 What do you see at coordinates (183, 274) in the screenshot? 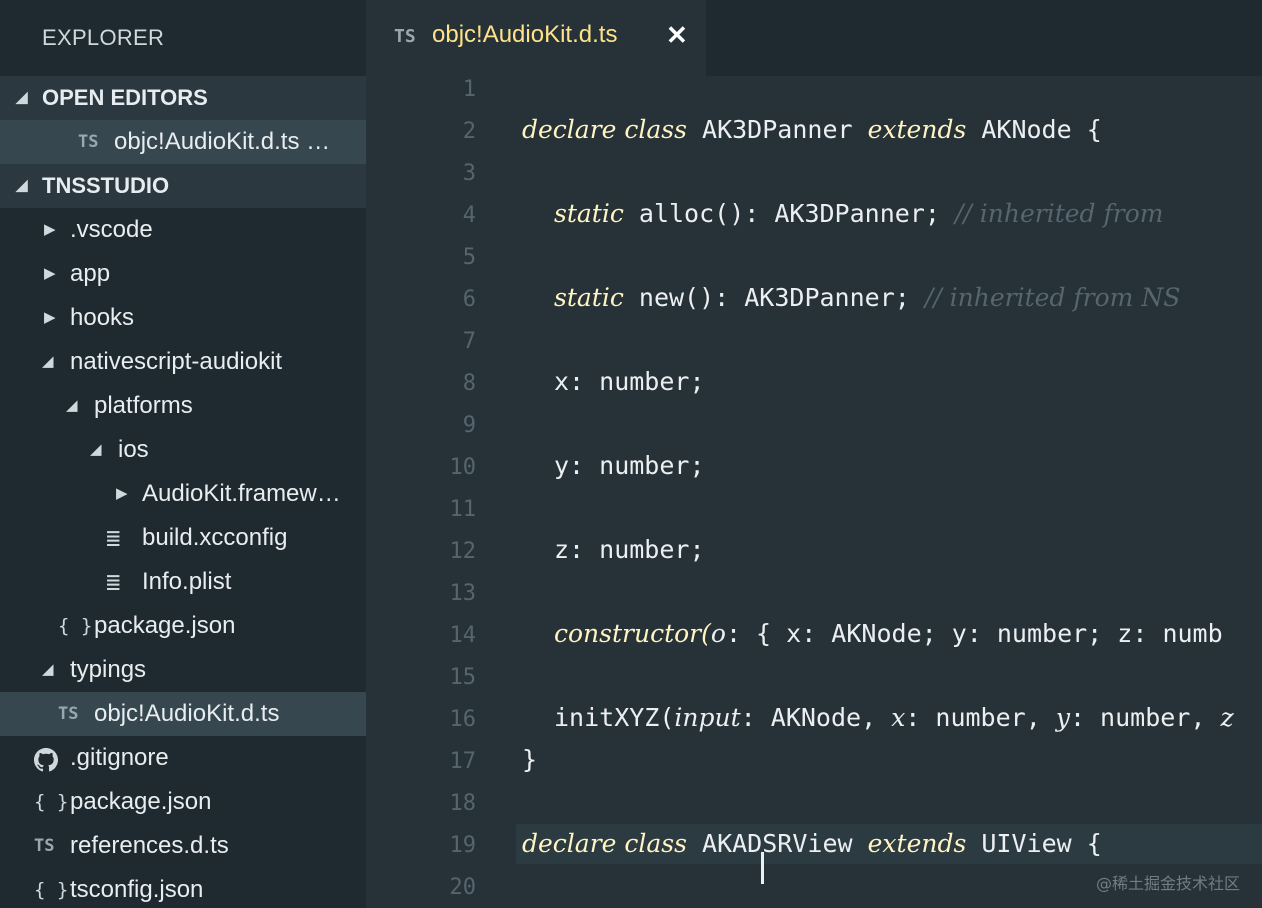
I see `tree-item-app: ▶ app` at bounding box center [183, 274].